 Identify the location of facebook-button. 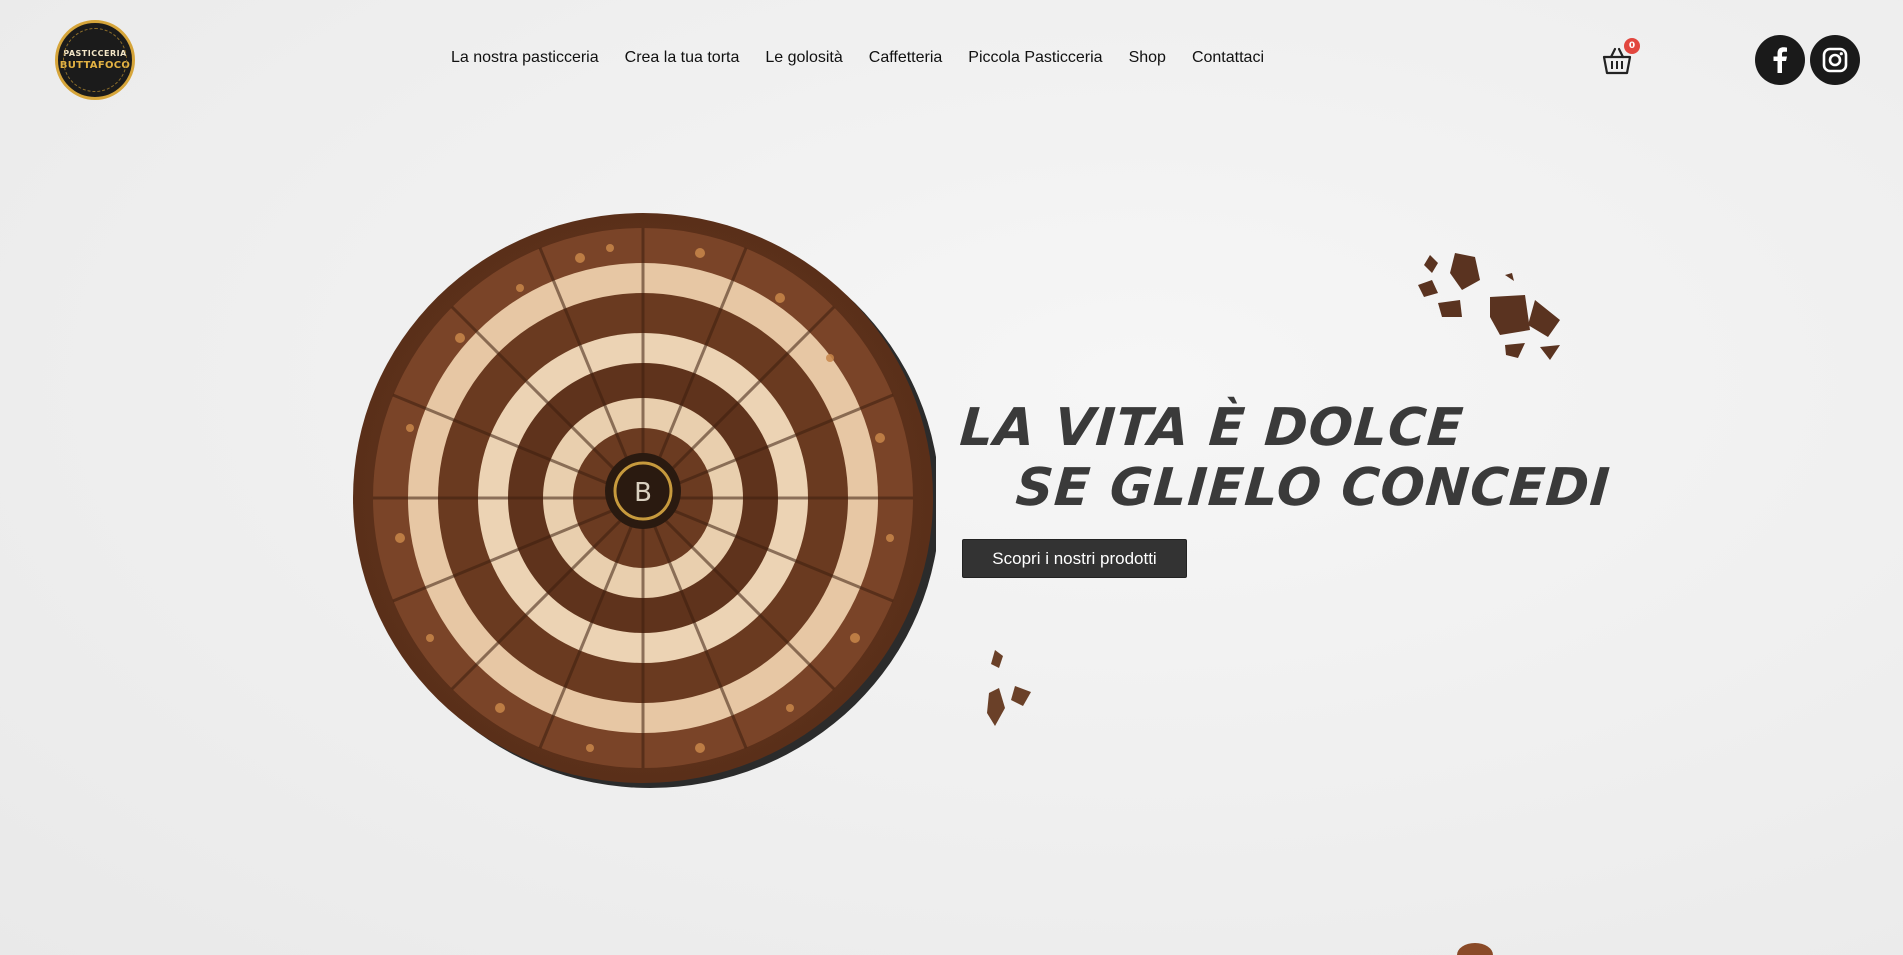
(1780, 60).